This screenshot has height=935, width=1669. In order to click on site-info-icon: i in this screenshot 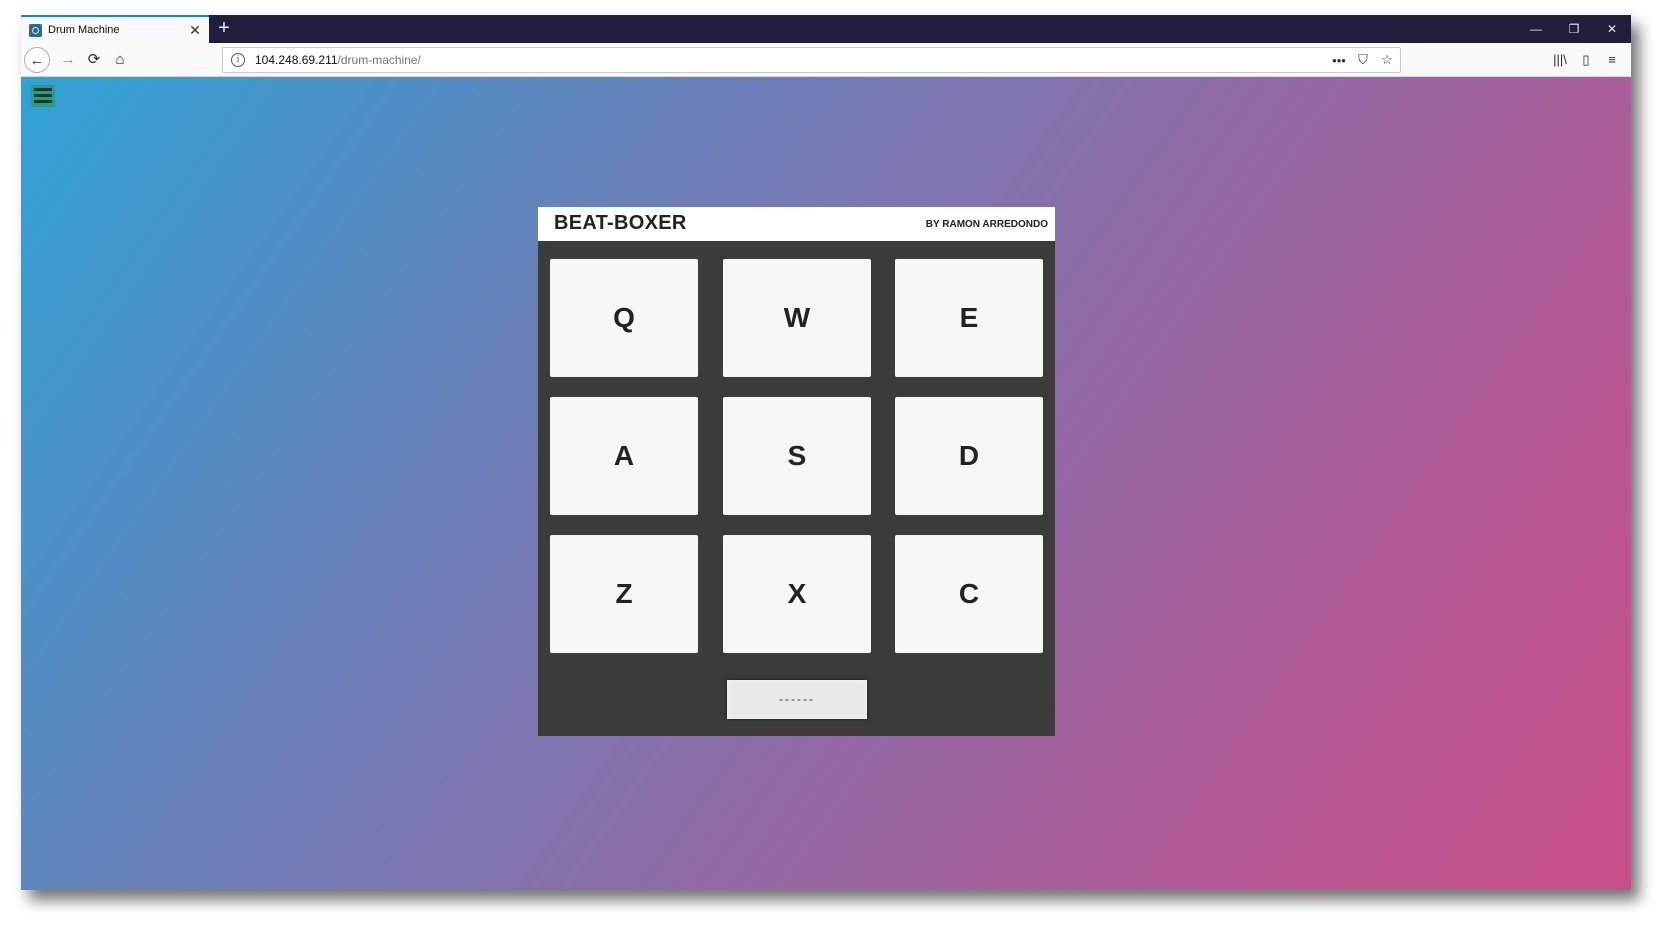, I will do `click(238, 60)`.